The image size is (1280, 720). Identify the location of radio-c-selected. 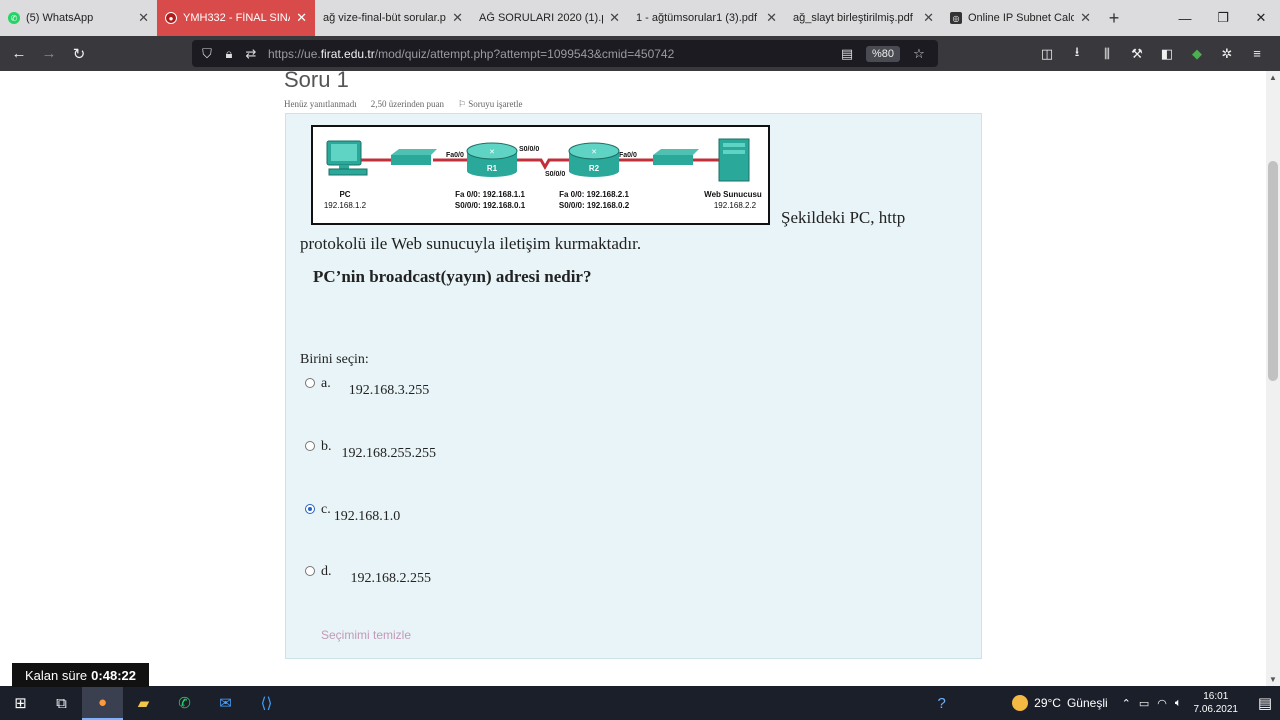
(310, 509).